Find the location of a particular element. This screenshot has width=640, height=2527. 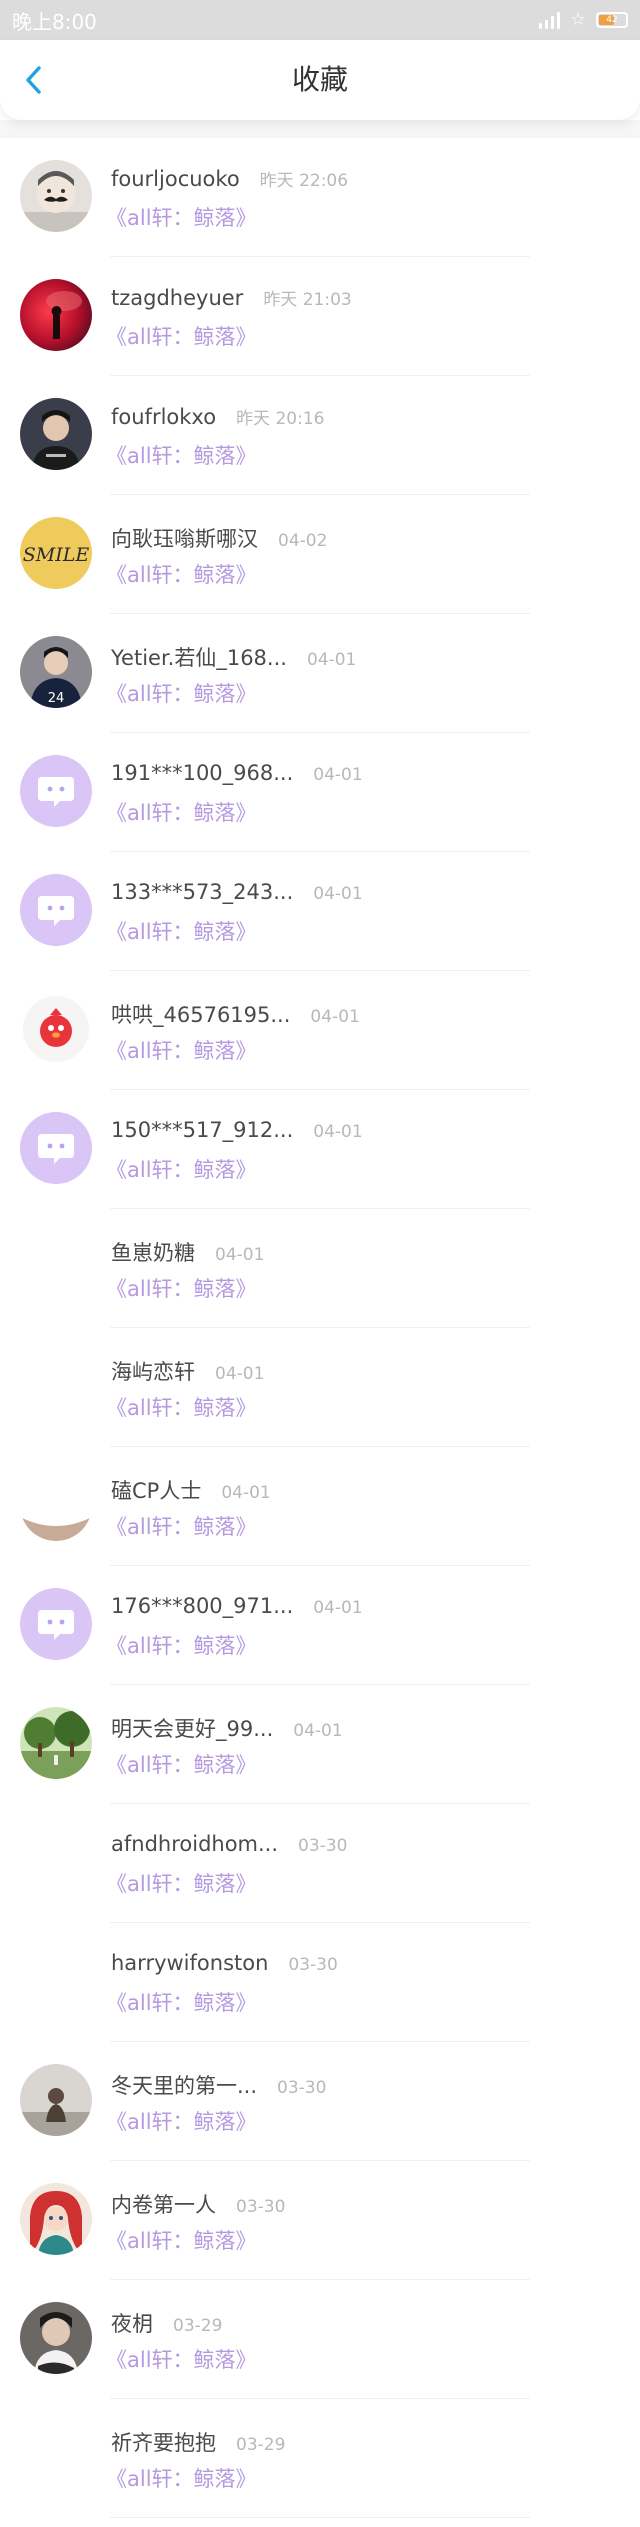

svg-text: SMILE is located at coordinates (56, 555).